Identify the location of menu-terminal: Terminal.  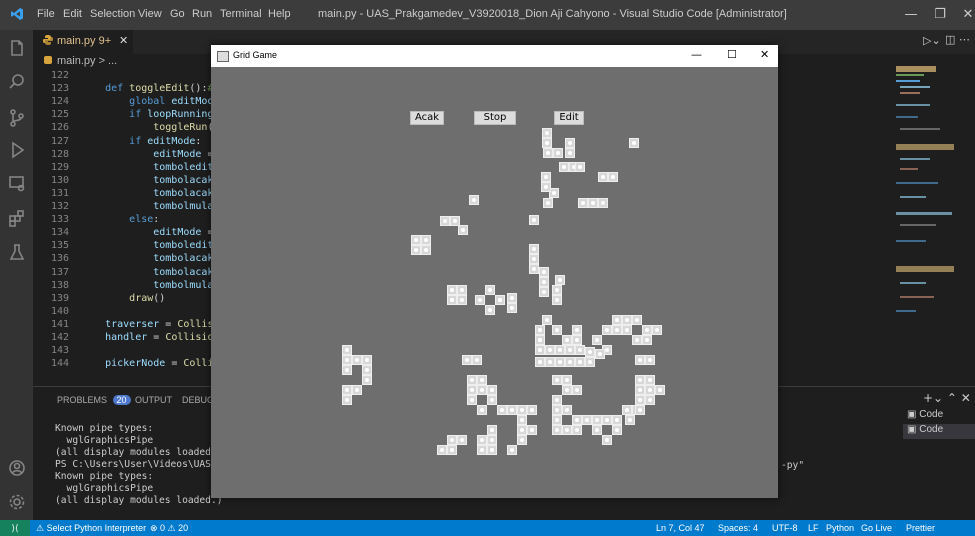
(241, 14).